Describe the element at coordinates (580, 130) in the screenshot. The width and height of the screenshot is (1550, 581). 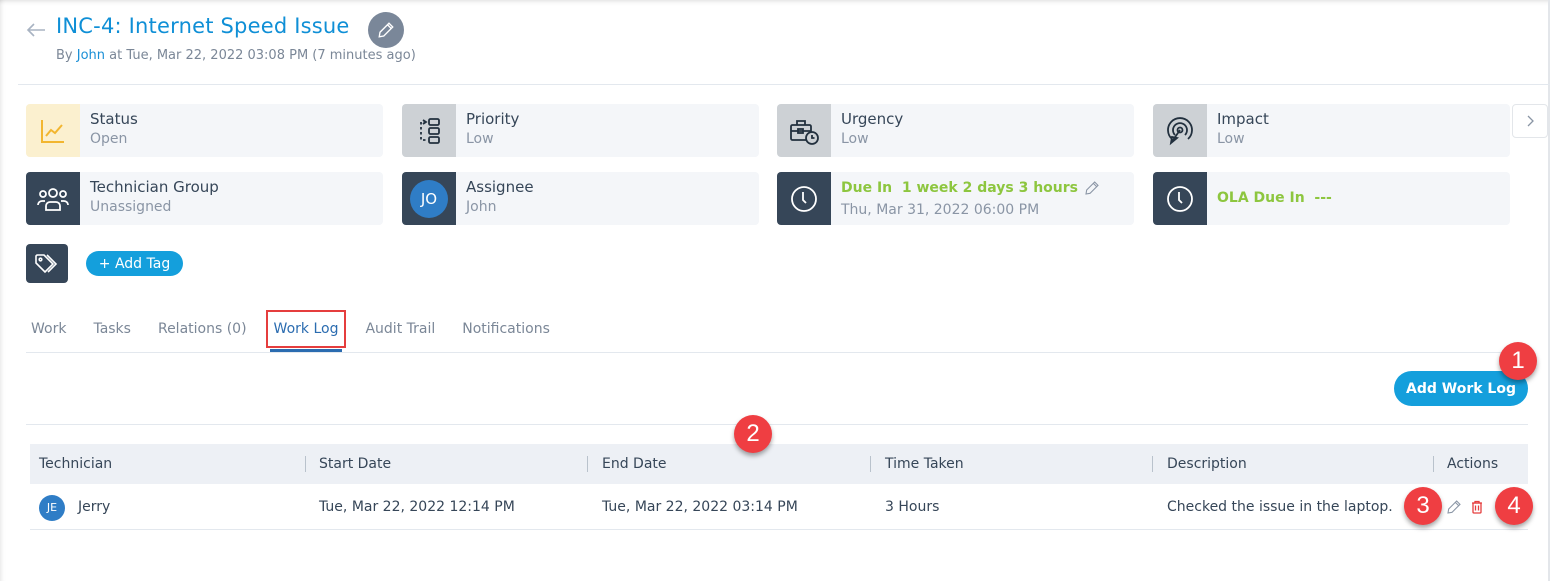
I see `priority-card: Priority Low` at that location.